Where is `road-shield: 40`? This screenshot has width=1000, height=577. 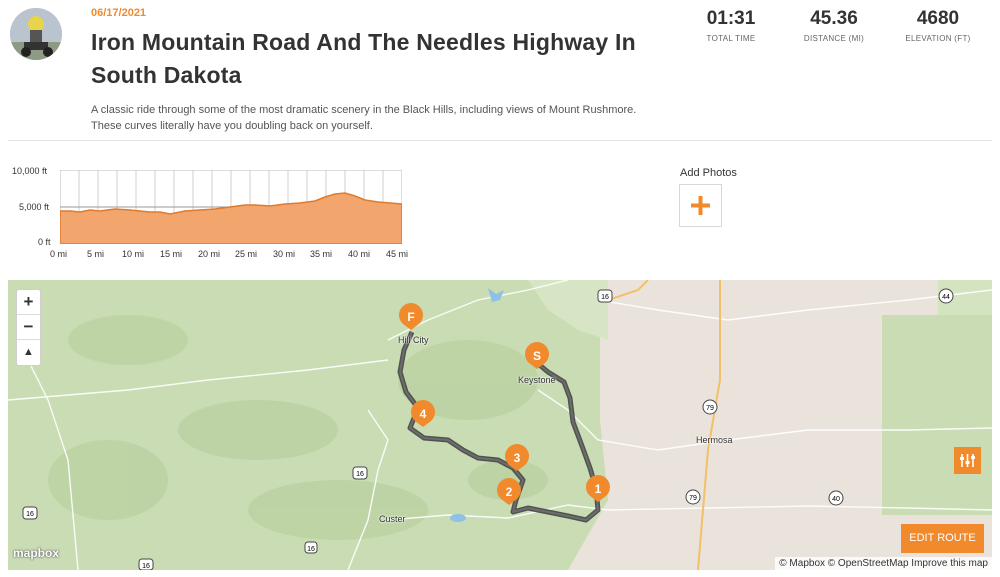 road-shield: 40 is located at coordinates (836, 498).